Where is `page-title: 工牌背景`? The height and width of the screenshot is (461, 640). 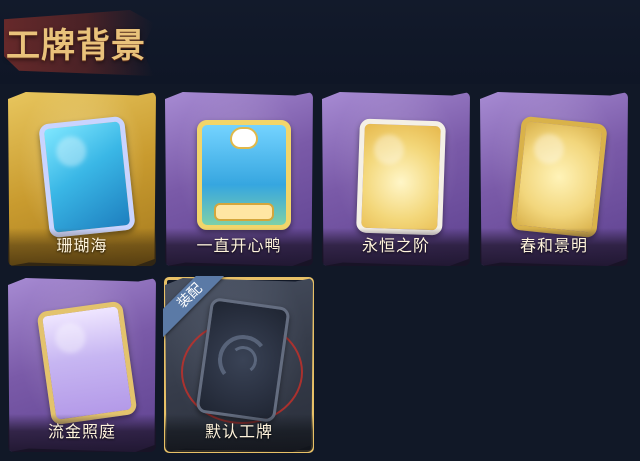
page-title: 工牌背景 is located at coordinates (76, 46).